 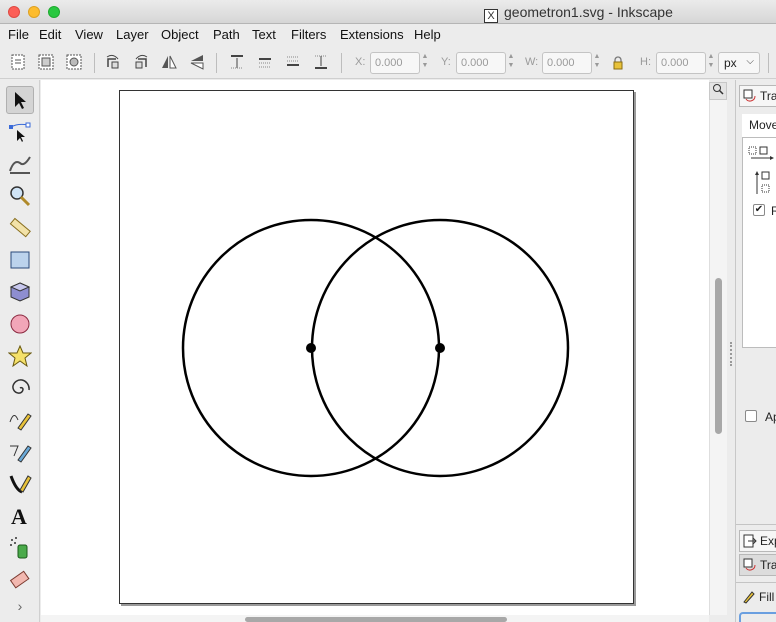 What do you see at coordinates (481, 63) in the screenshot?
I see `y-input: 0.000` at bounding box center [481, 63].